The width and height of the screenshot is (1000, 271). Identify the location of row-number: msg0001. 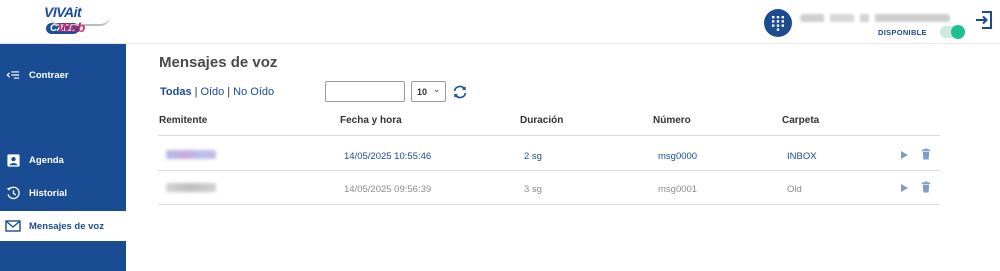
(678, 189).